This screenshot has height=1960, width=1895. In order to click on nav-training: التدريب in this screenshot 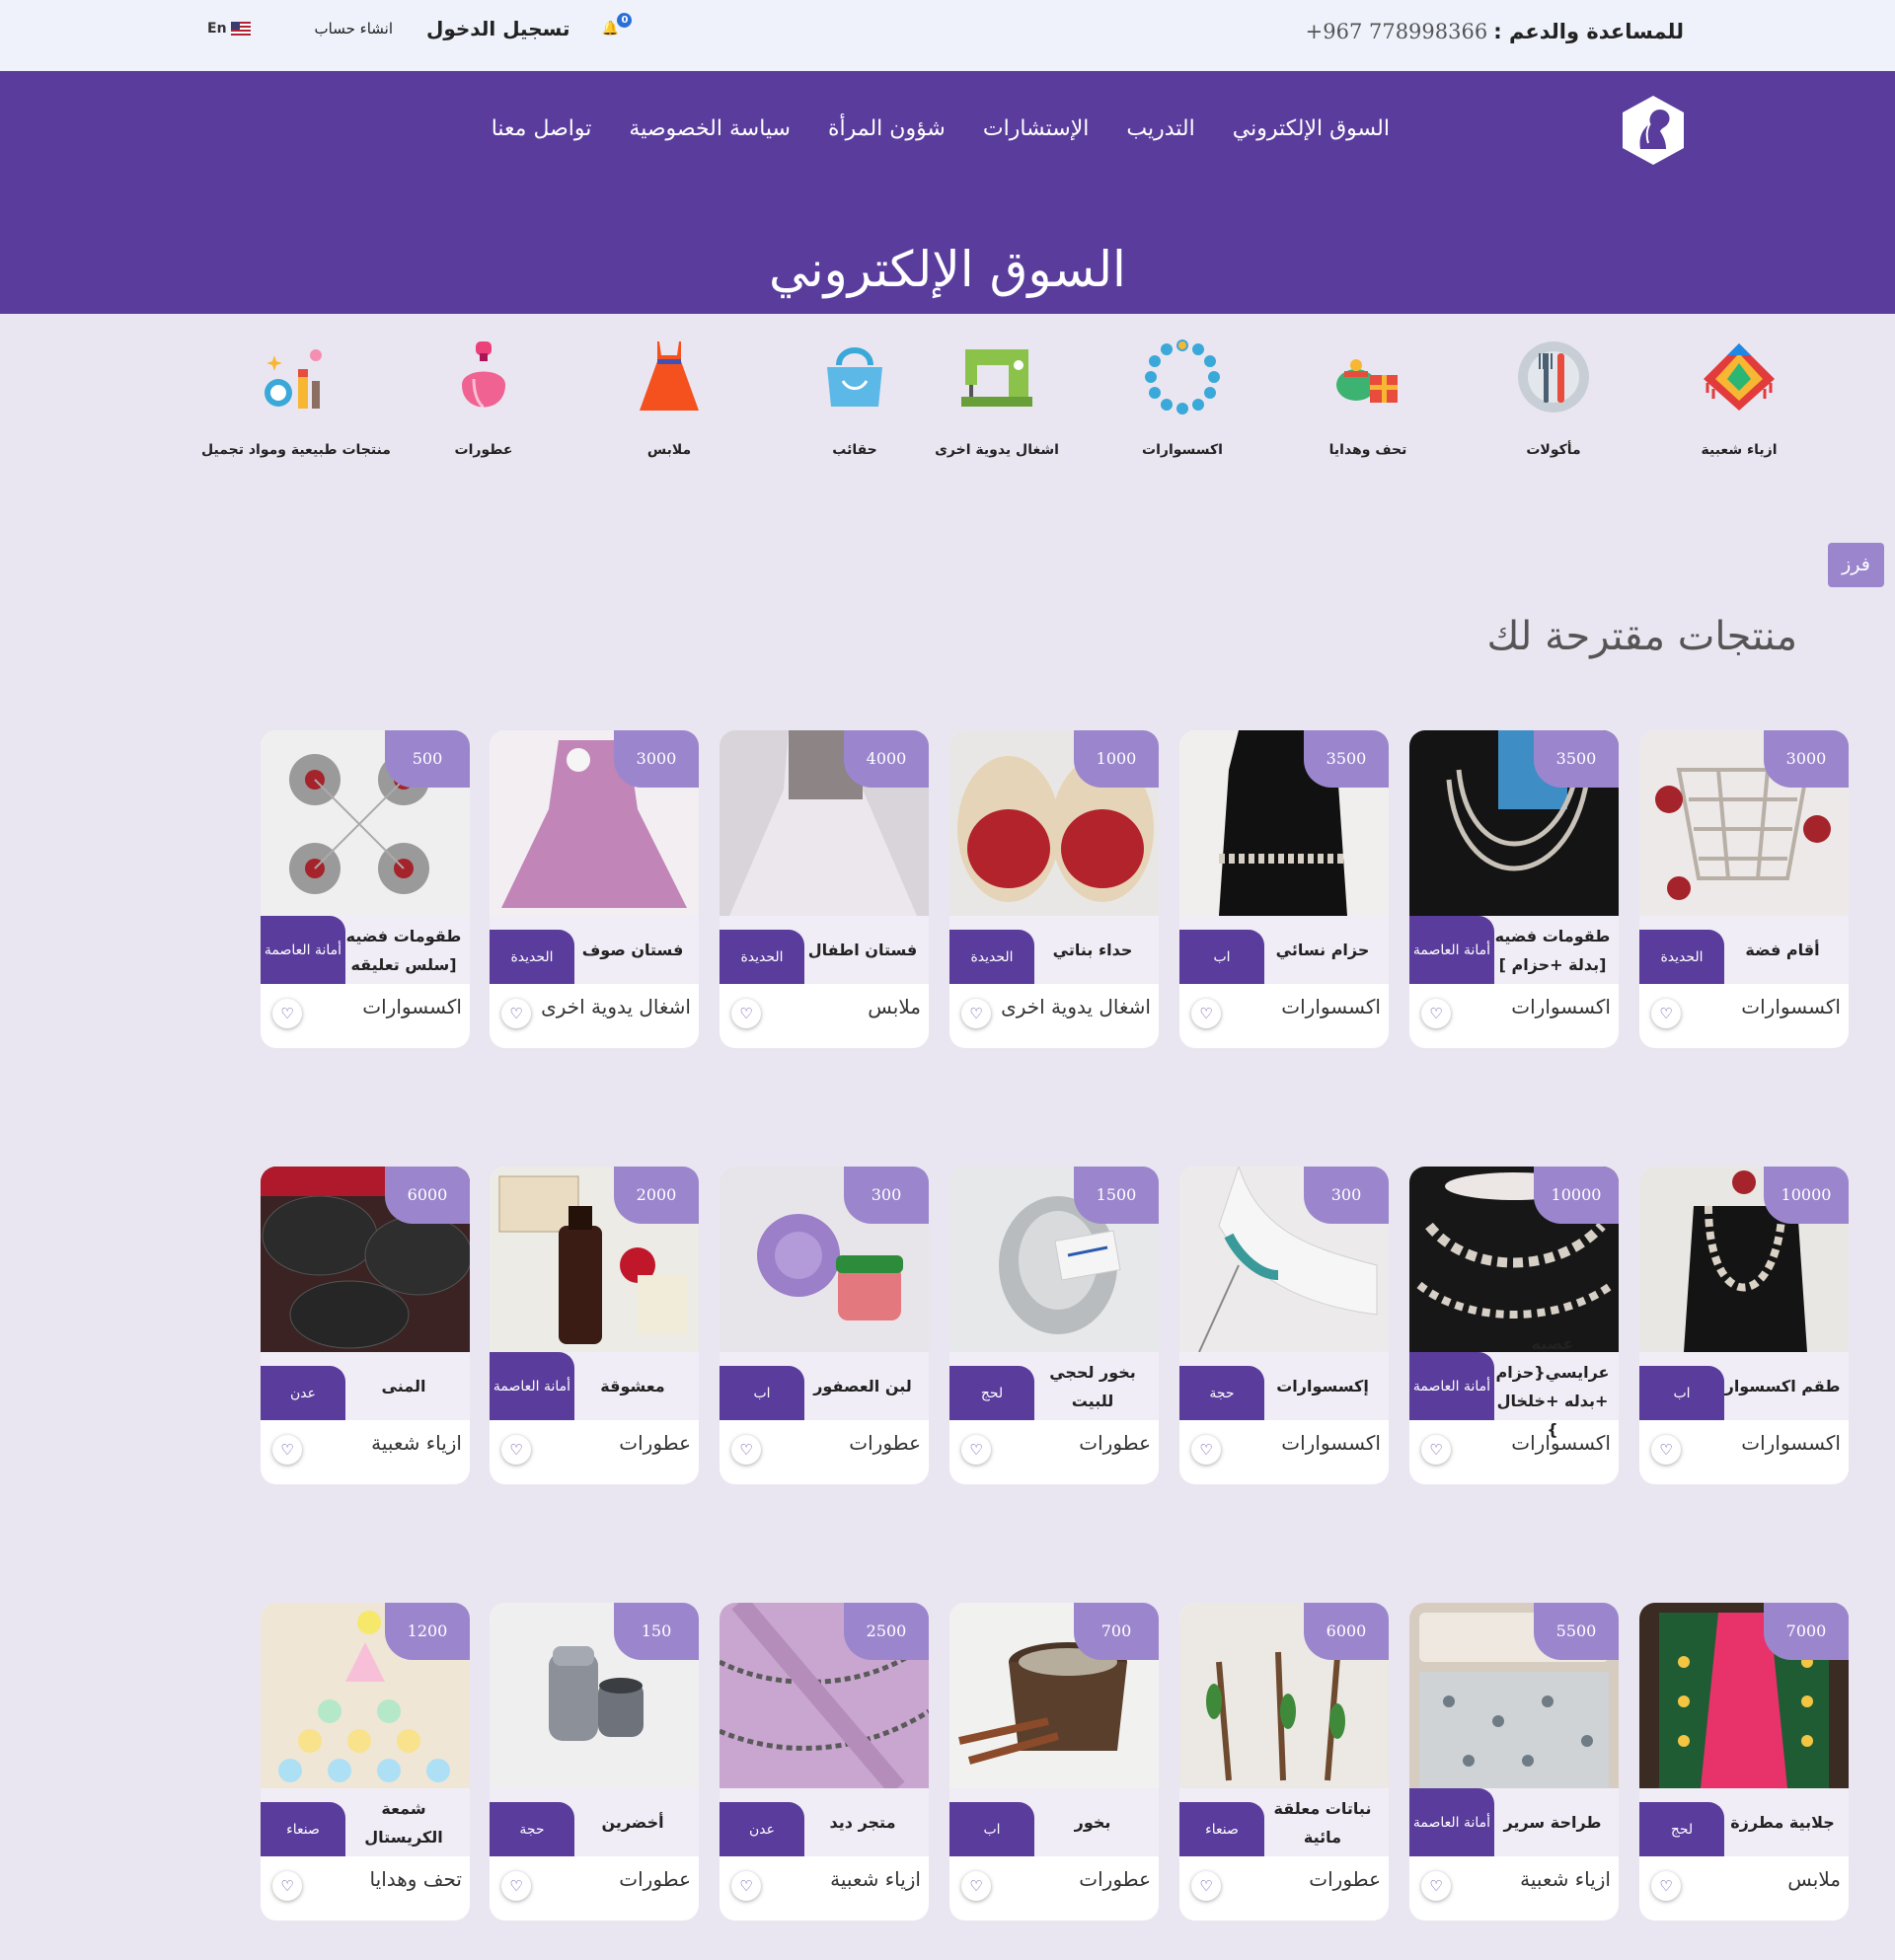, I will do `click(1160, 128)`.